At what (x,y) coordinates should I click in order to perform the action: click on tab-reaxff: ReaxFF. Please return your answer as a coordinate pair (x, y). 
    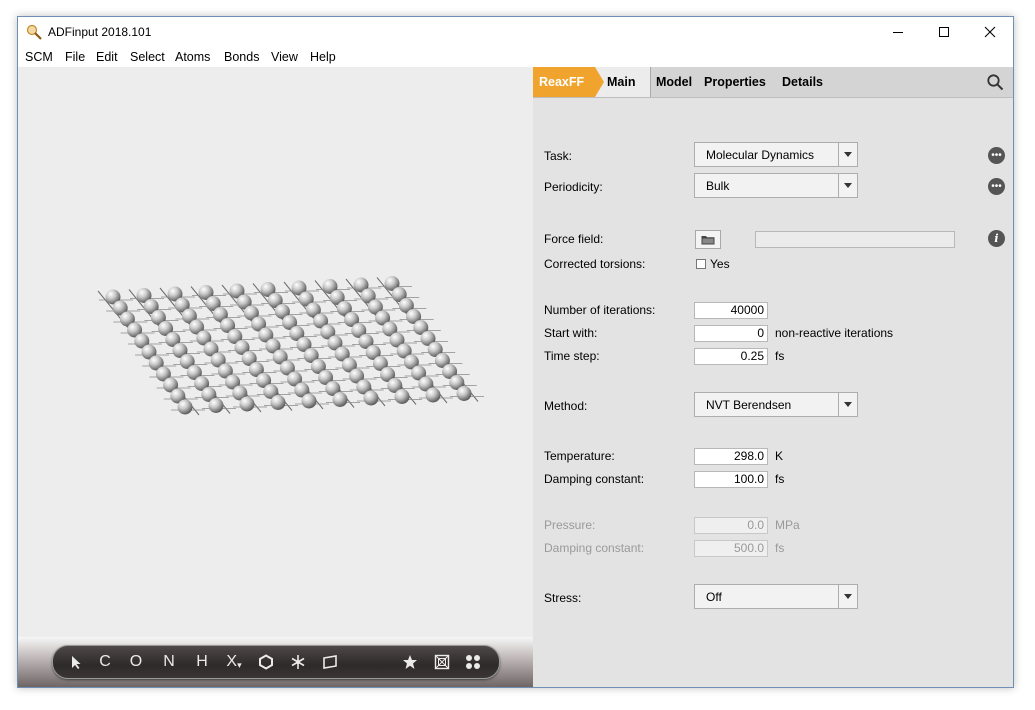
    Looking at the image, I should click on (564, 82).